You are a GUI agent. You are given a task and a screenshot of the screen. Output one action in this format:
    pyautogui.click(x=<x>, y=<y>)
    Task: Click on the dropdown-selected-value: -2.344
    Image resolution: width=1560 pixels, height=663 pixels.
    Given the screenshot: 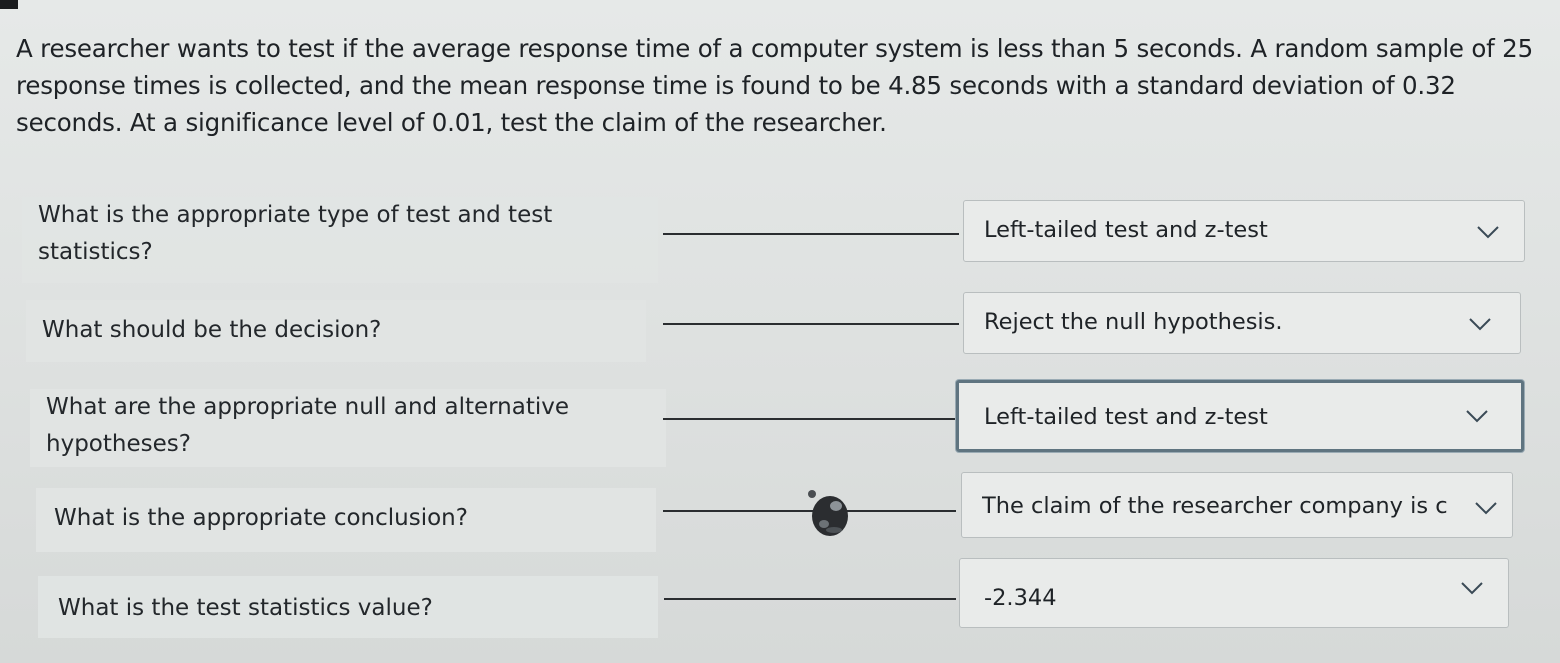 What is the action you would take?
    pyautogui.click(x=1020, y=598)
    